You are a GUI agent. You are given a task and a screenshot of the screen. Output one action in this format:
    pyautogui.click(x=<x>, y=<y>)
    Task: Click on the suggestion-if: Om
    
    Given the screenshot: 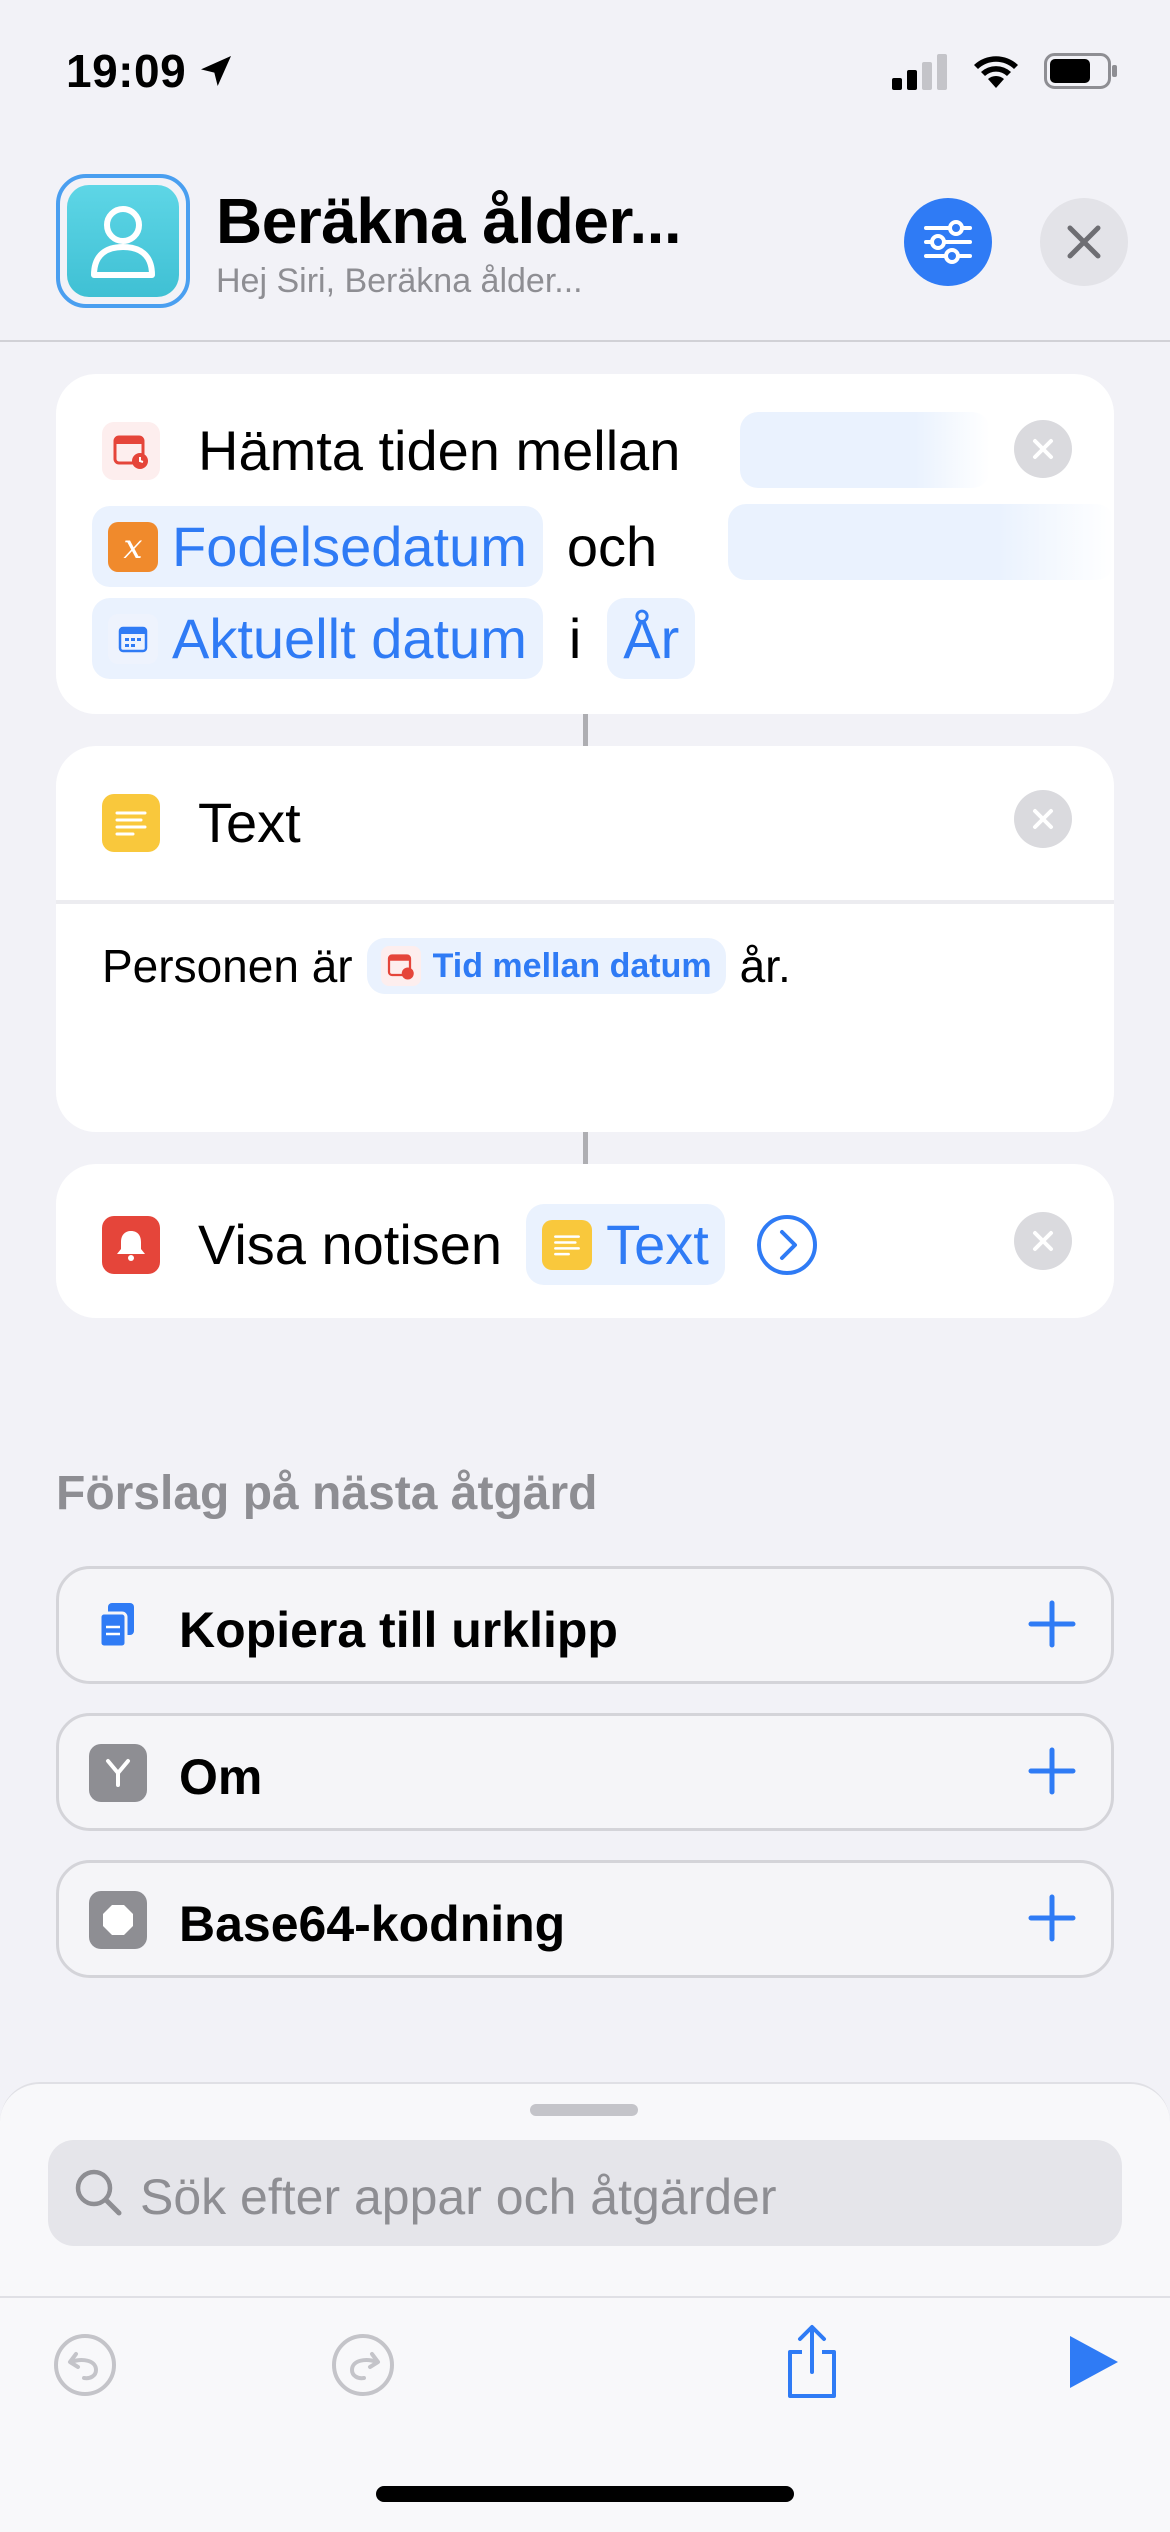 What is the action you would take?
    pyautogui.click(x=585, y=1772)
    